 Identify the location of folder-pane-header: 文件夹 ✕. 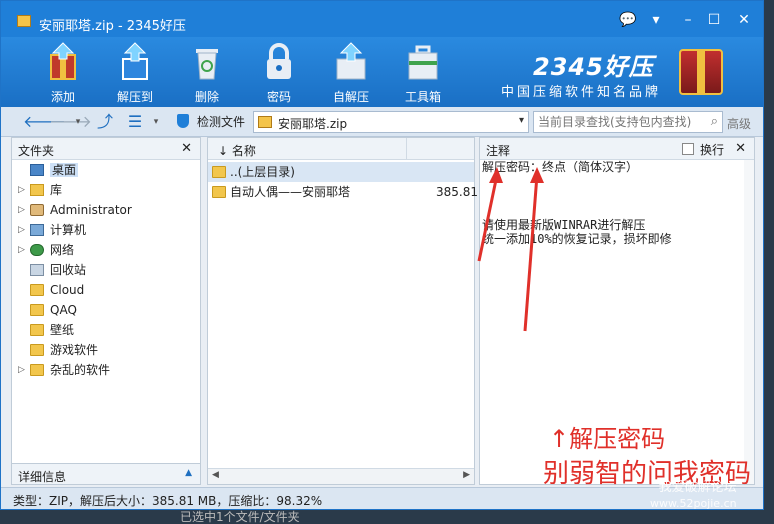
(106, 149).